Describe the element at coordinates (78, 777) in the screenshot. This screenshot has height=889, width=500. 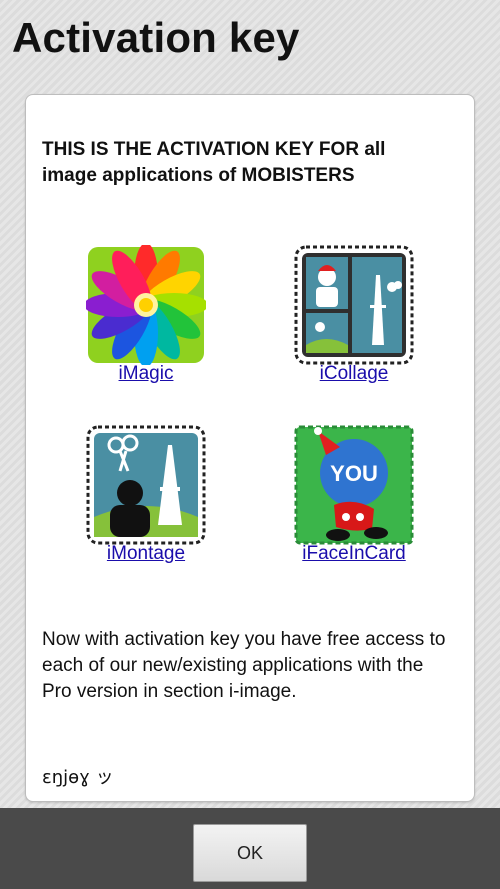
I see `signoff-text: ɛŋjѳɣ ッ` at that location.